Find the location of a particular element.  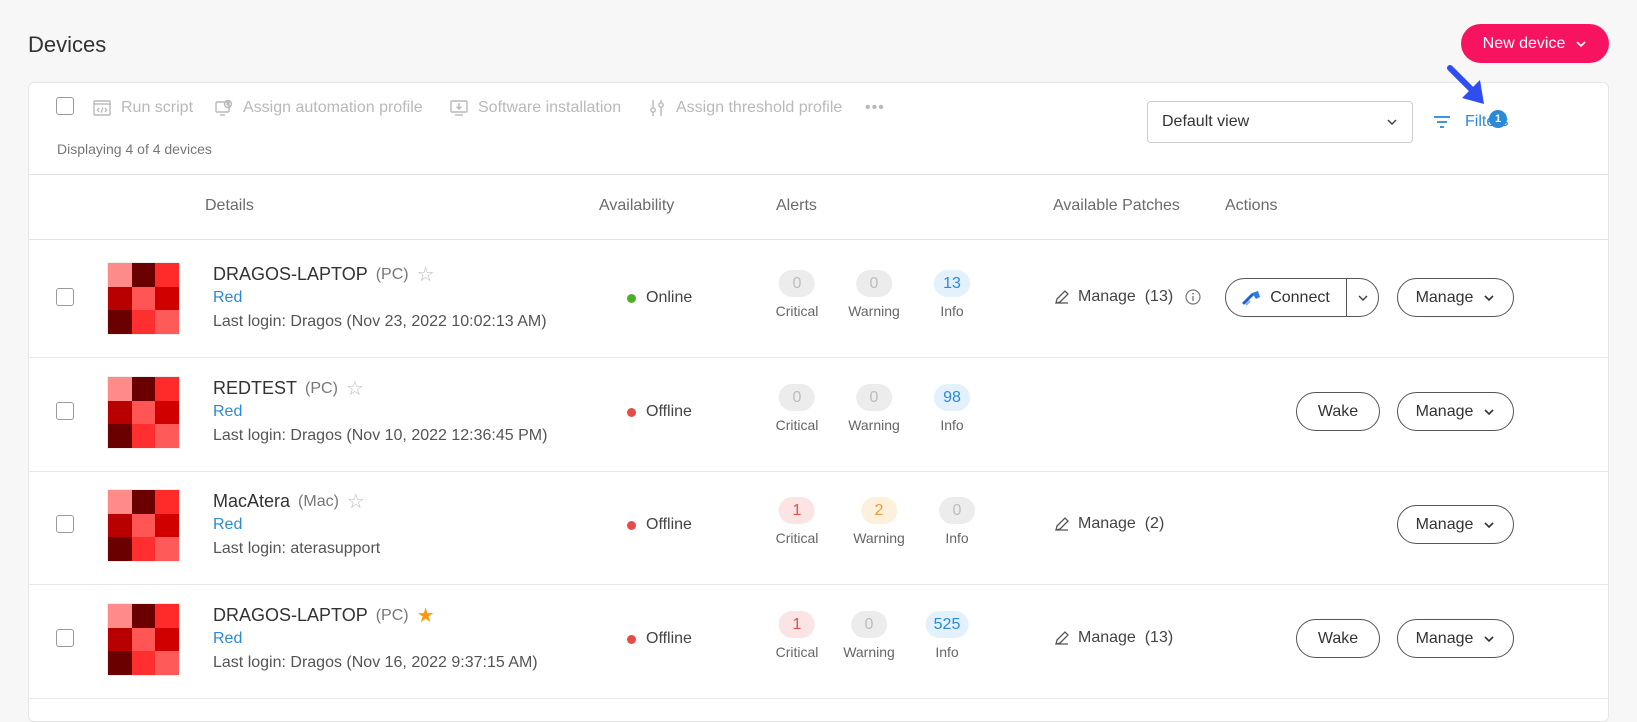

device-name-link: DRAGOS-LAPTOP (PC) ☆ is located at coordinates (324, 274).